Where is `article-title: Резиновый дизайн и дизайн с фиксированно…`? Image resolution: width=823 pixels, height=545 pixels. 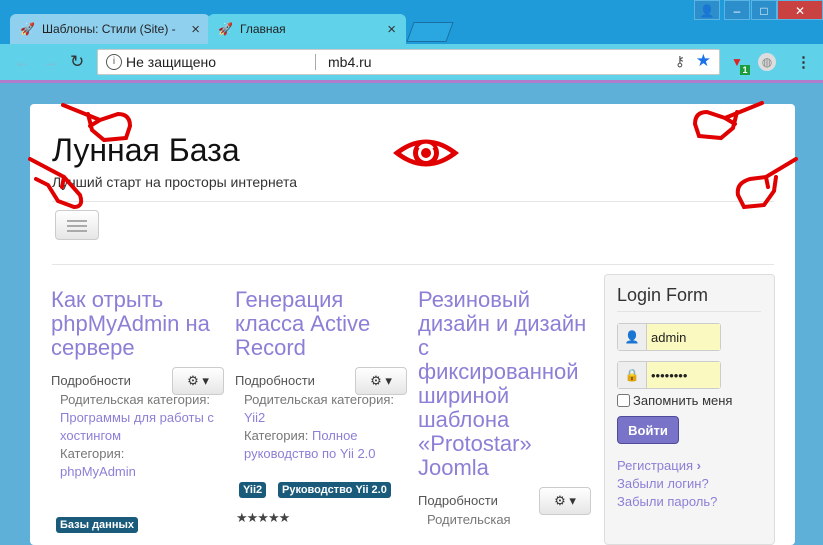 article-title: Резиновый дизайн и дизайн с фиксированно… is located at coordinates (504, 384).